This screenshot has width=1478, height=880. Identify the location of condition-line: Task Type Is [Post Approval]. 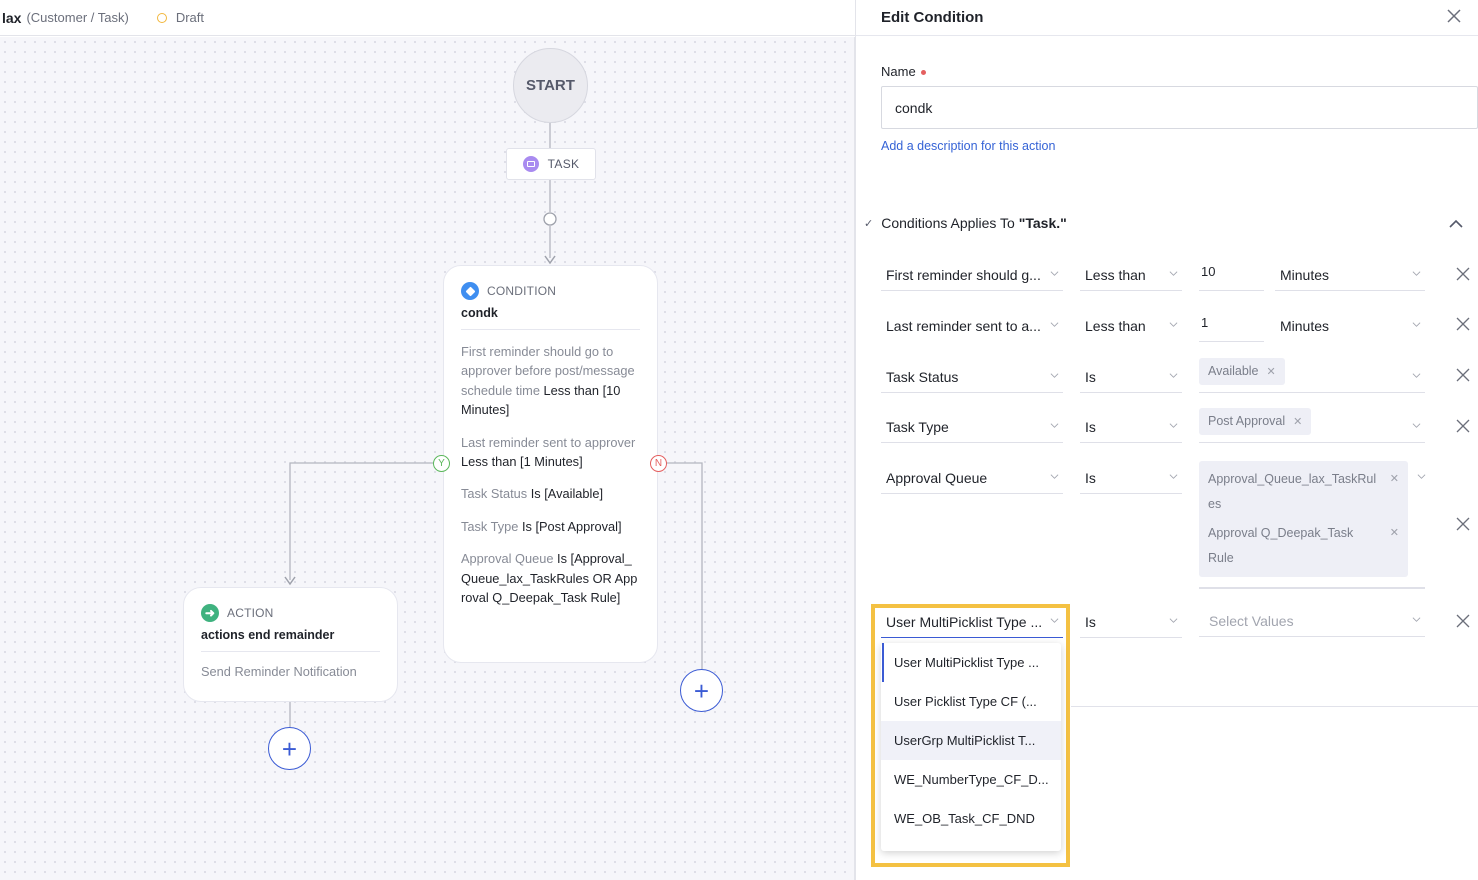
(541, 526).